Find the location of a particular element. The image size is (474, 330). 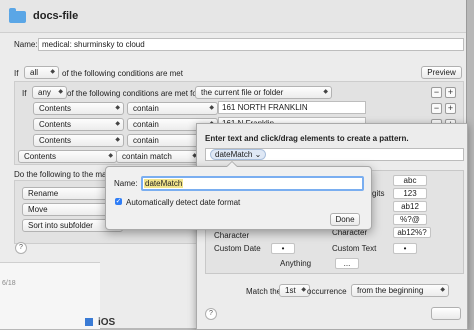

letters-element: abc is located at coordinates (410, 180).